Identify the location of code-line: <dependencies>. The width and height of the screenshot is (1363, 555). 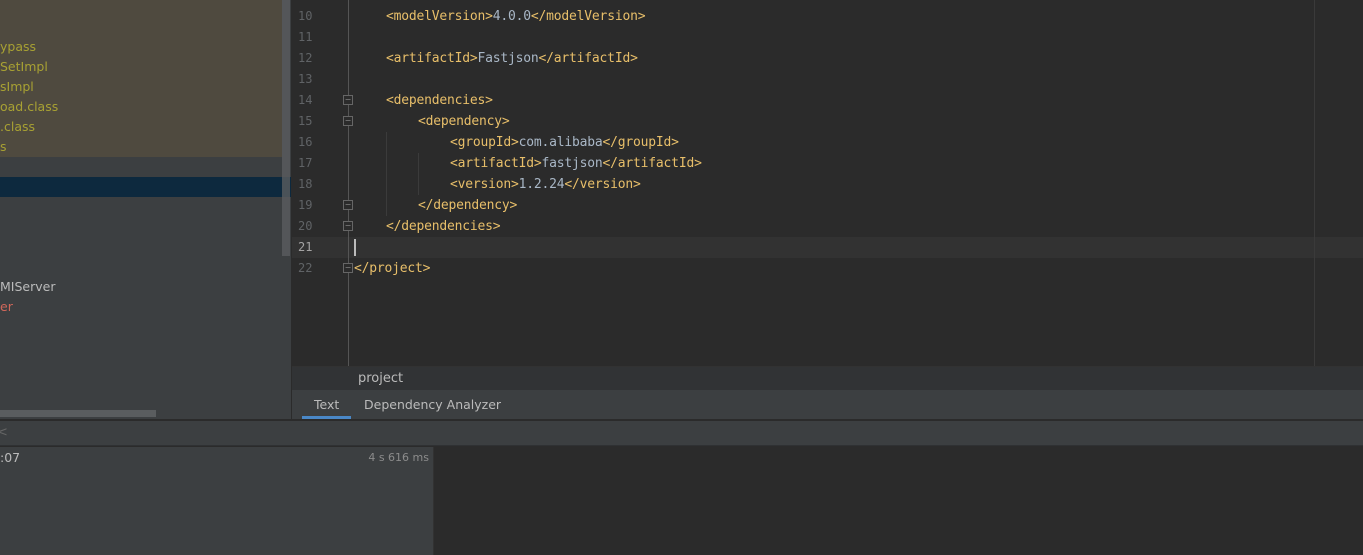
(439, 100).